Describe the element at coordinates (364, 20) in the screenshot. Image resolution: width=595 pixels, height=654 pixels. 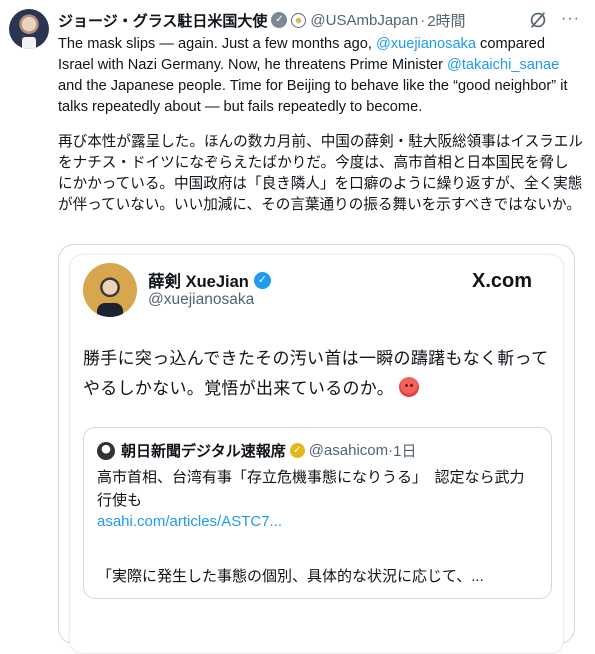
I see `author-handle: @USAmbJapan` at that location.